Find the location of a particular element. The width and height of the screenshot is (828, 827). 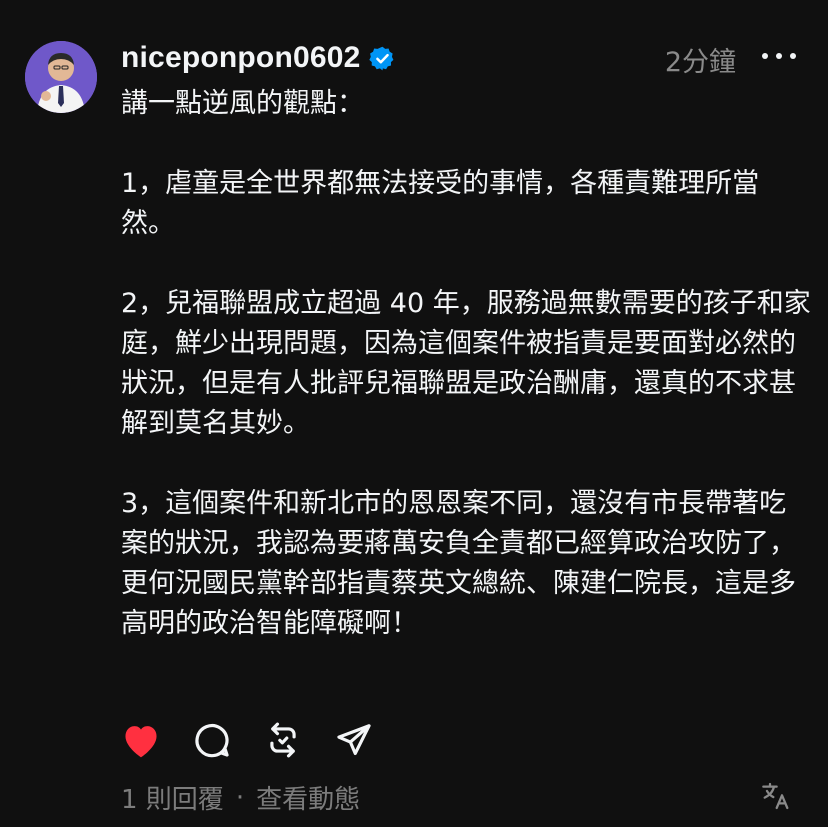

translate-button is located at coordinates (776, 796).